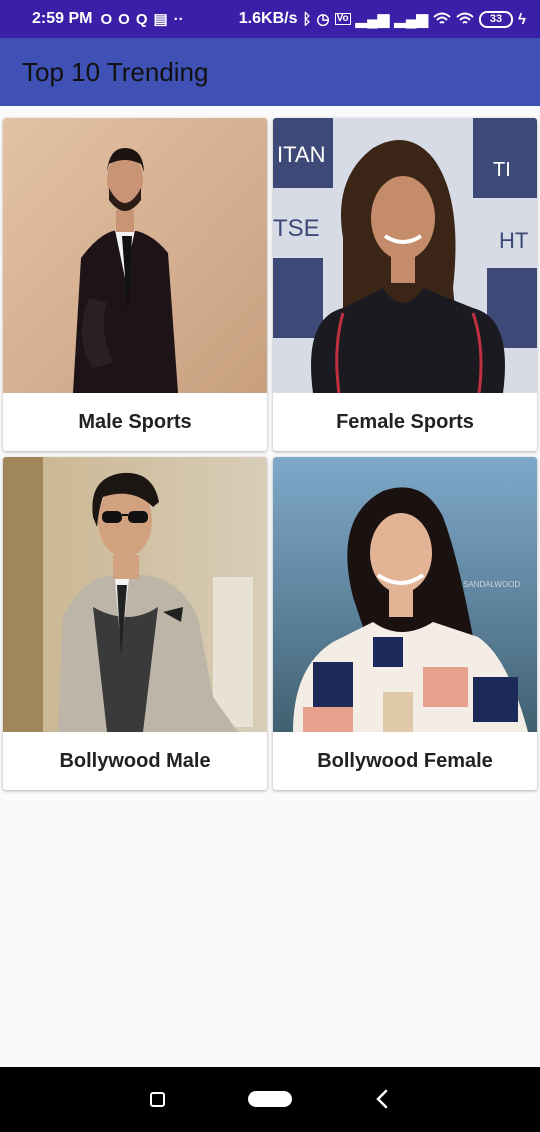 The width and height of the screenshot is (540, 1132). I want to click on recents-button, so click(157, 1099).